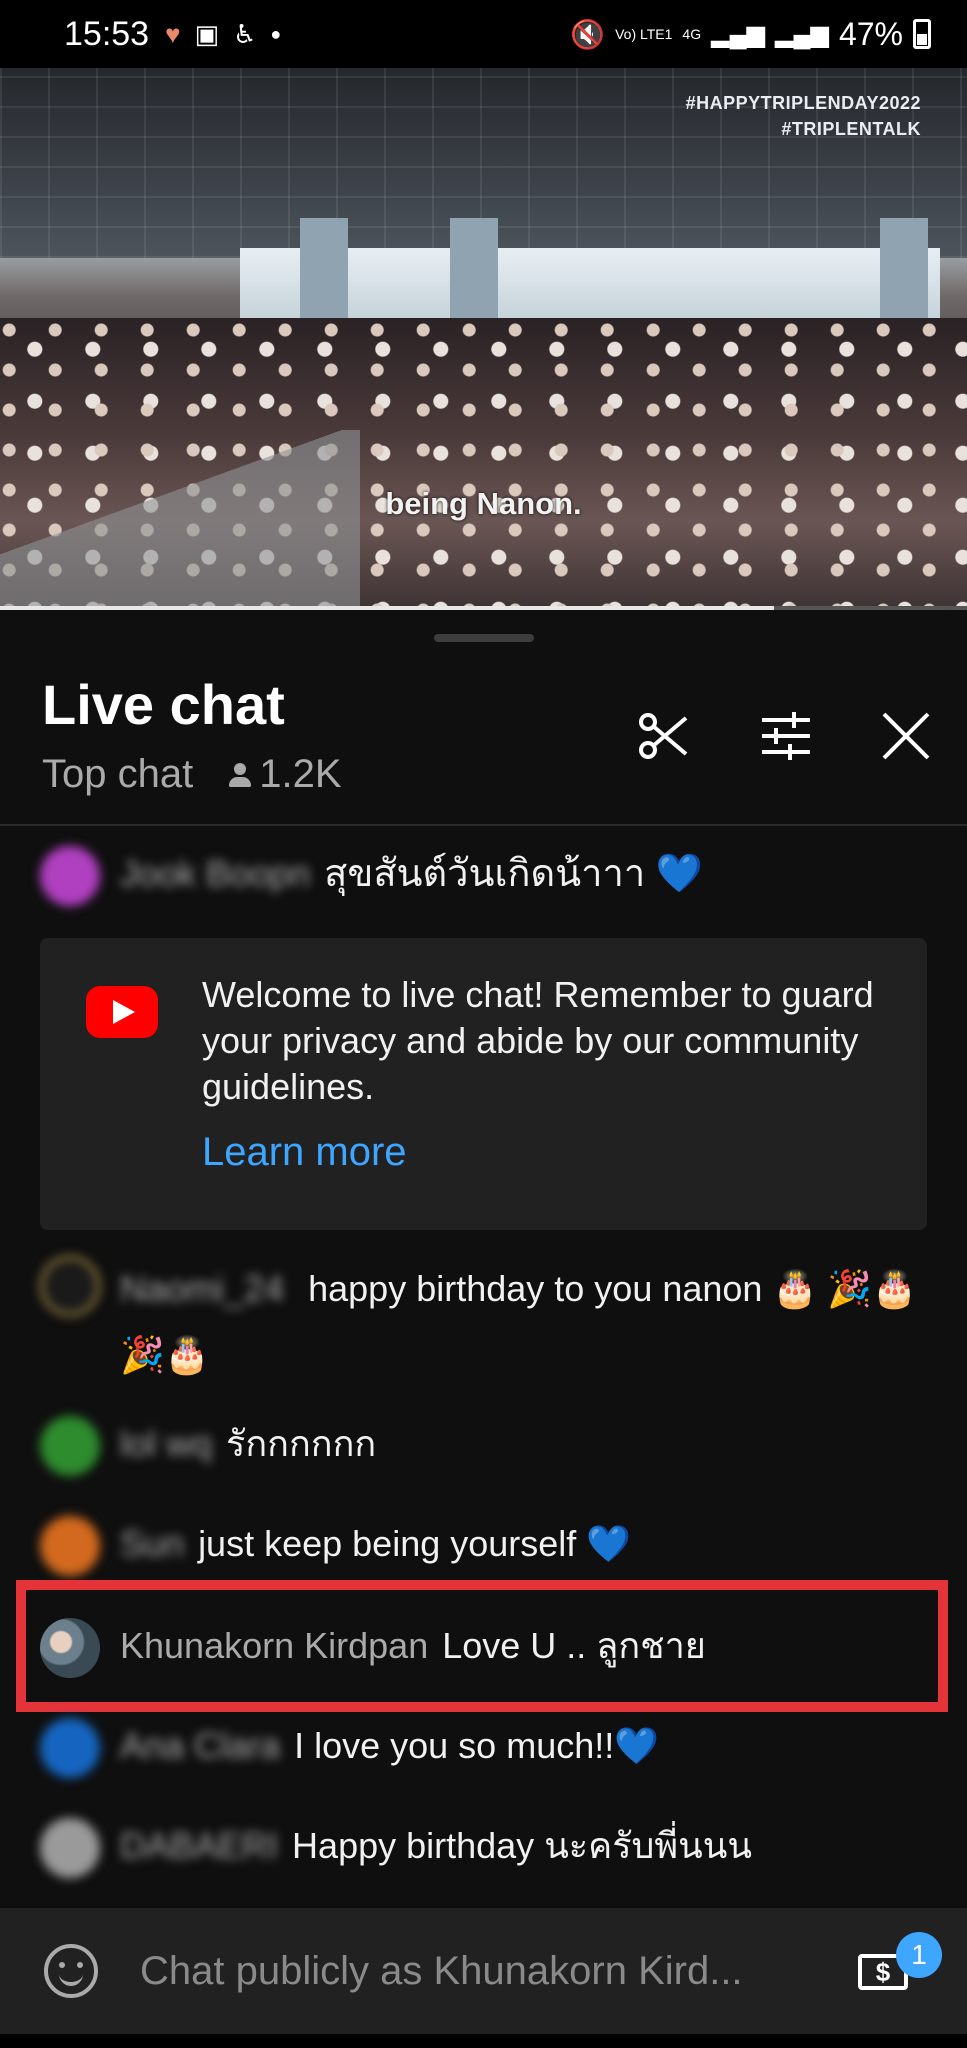  I want to click on volte-indicator: Vo) LTE1, so click(644, 34).